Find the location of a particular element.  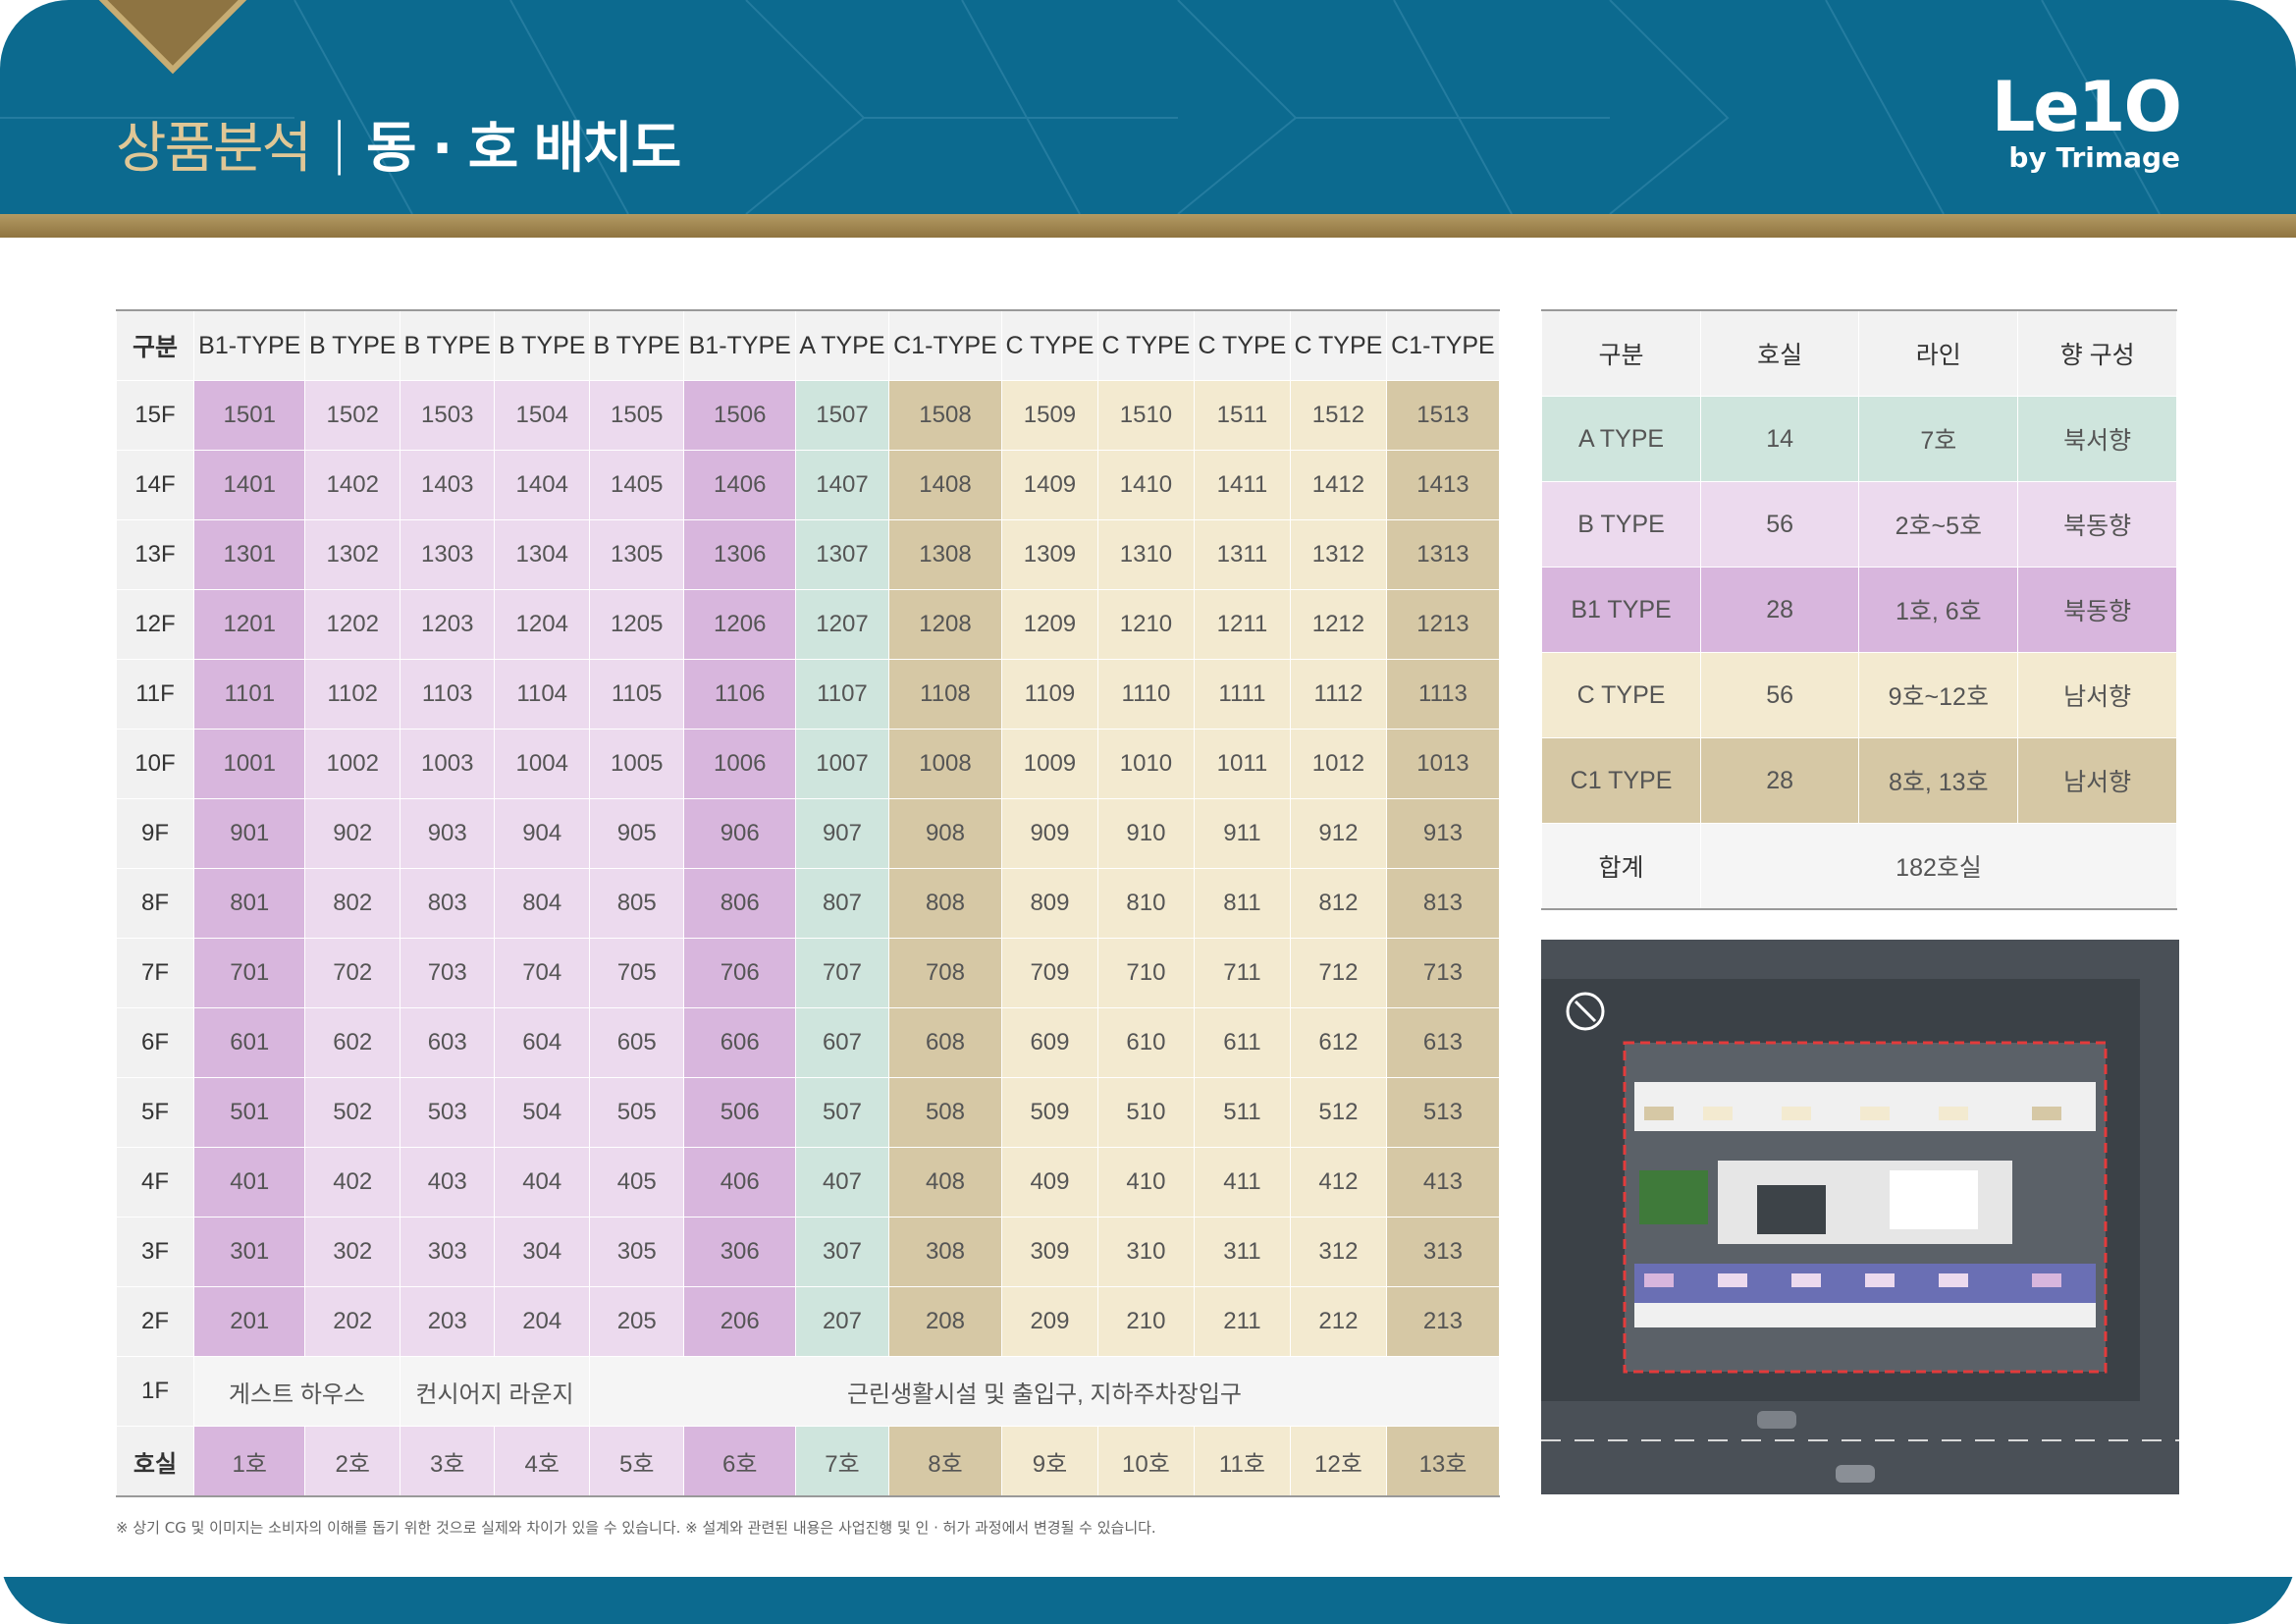

floor-label: 9F is located at coordinates (155, 833).